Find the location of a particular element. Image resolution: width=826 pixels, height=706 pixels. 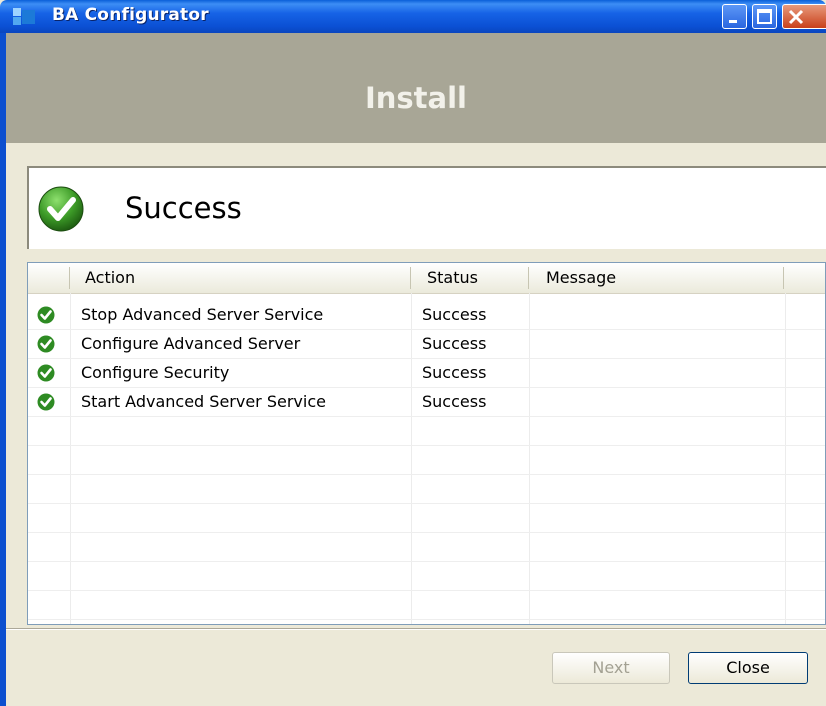

action-cell: Configure Advanced Server is located at coordinates (191, 343).